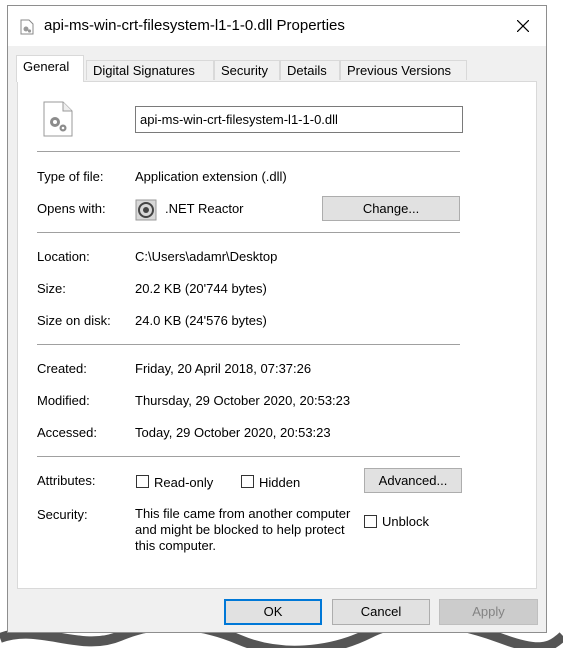 The image size is (563, 648). Describe the element at coordinates (223, 368) in the screenshot. I see `created-value: Friday, 20 April 2018, 07:37:26` at that location.